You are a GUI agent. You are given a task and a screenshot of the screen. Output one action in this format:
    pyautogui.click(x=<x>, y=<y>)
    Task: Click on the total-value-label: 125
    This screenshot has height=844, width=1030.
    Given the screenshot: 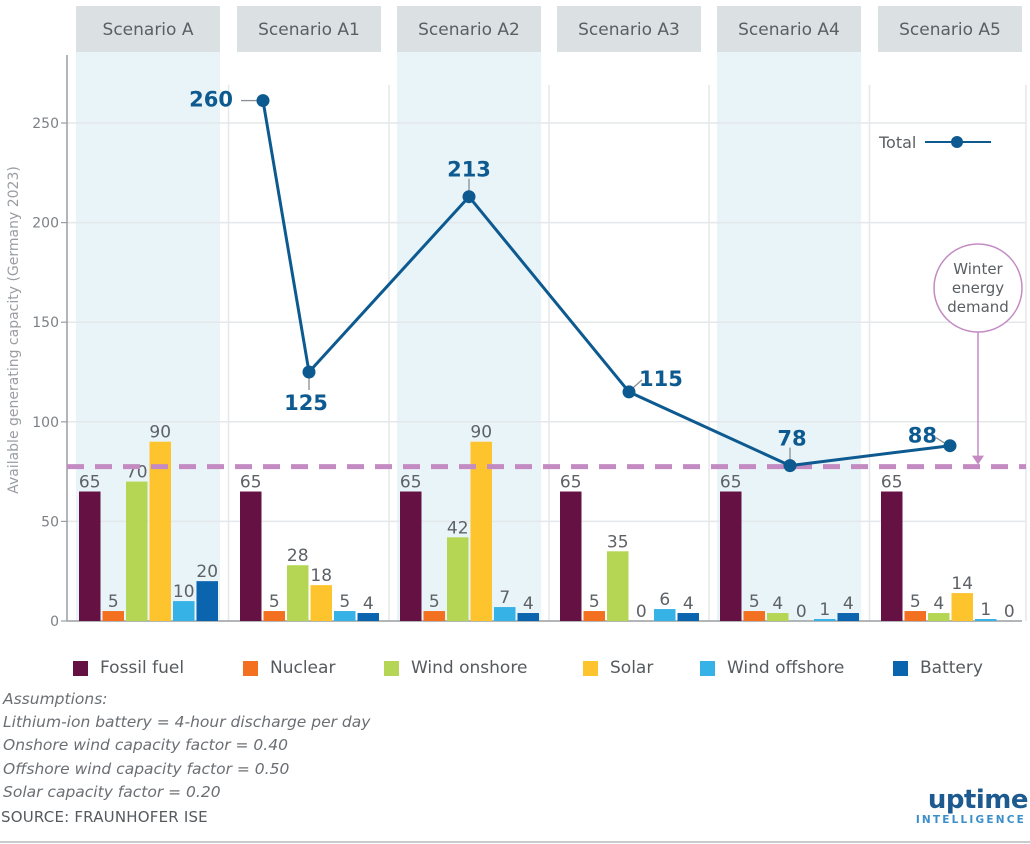 What is the action you would take?
    pyautogui.click(x=306, y=403)
    